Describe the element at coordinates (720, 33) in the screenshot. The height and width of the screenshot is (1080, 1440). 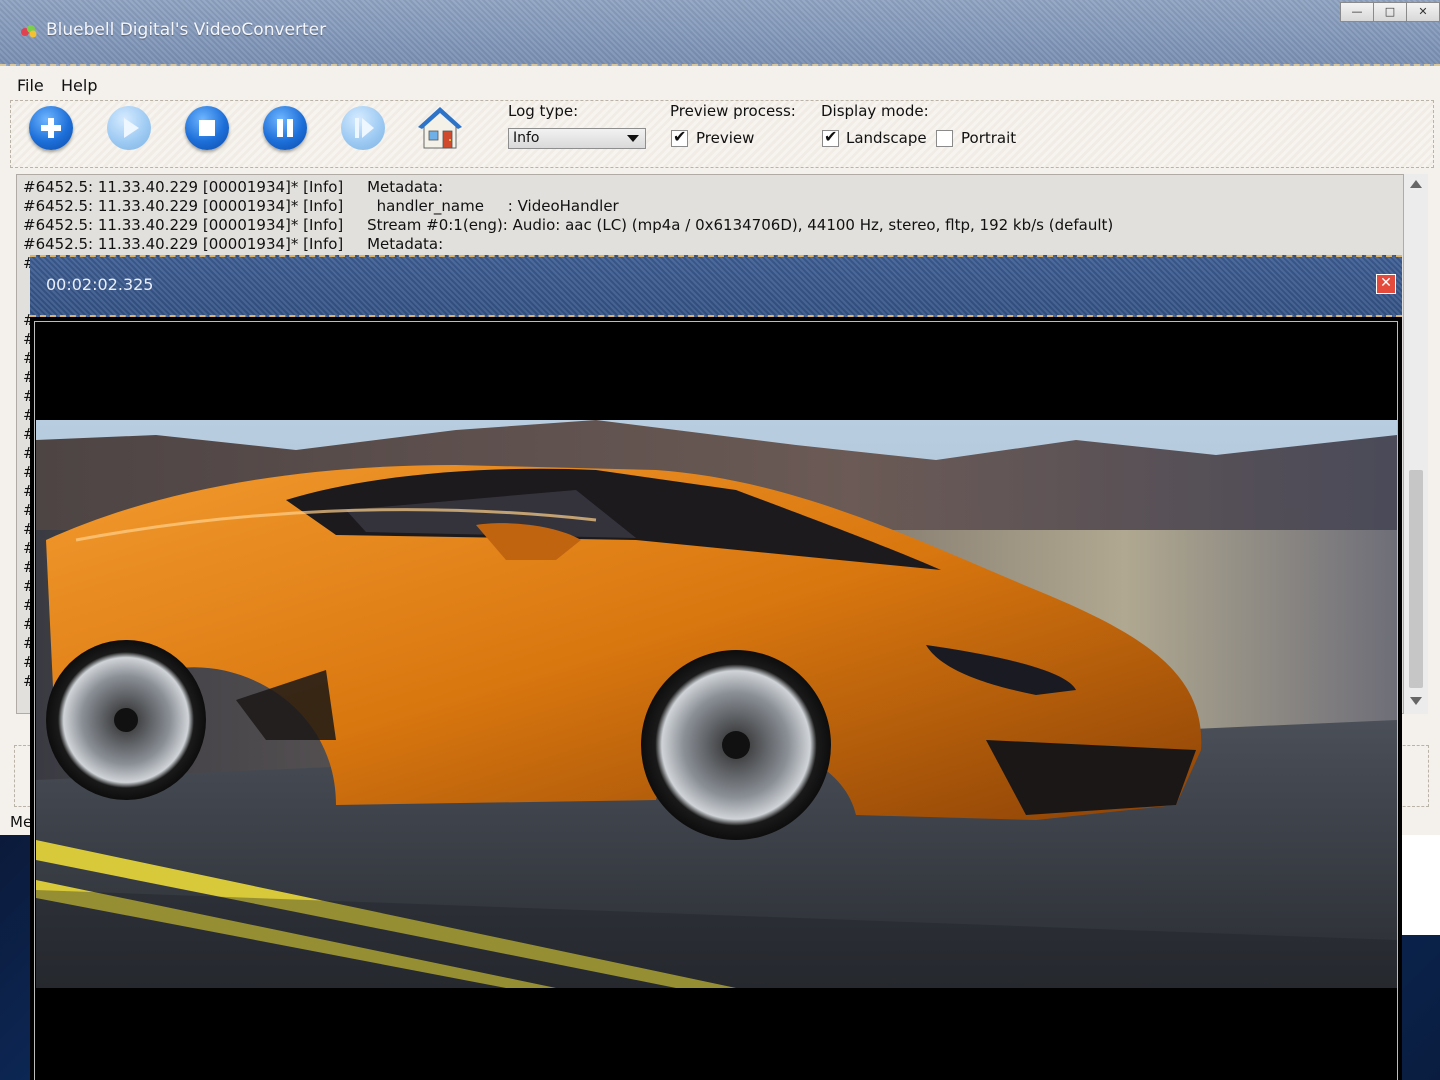
I see `title-bar: Bluebell Digital's VideoConverter — □ ✕` at that location.